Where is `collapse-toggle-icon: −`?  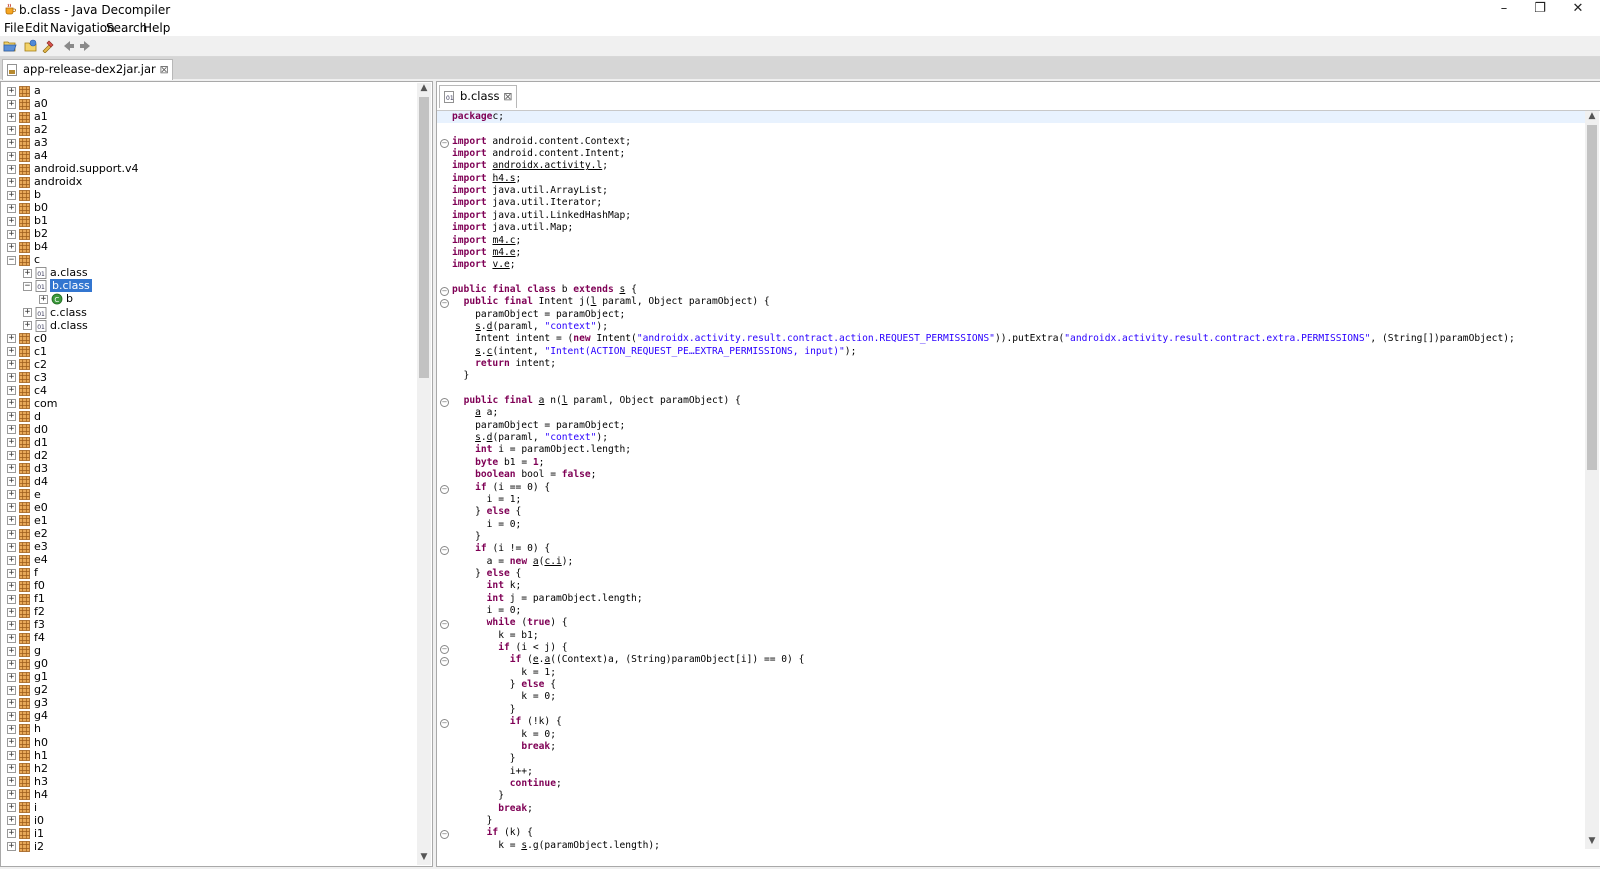 collapse-toggle-icon: − is located at coordinates (27, 286).